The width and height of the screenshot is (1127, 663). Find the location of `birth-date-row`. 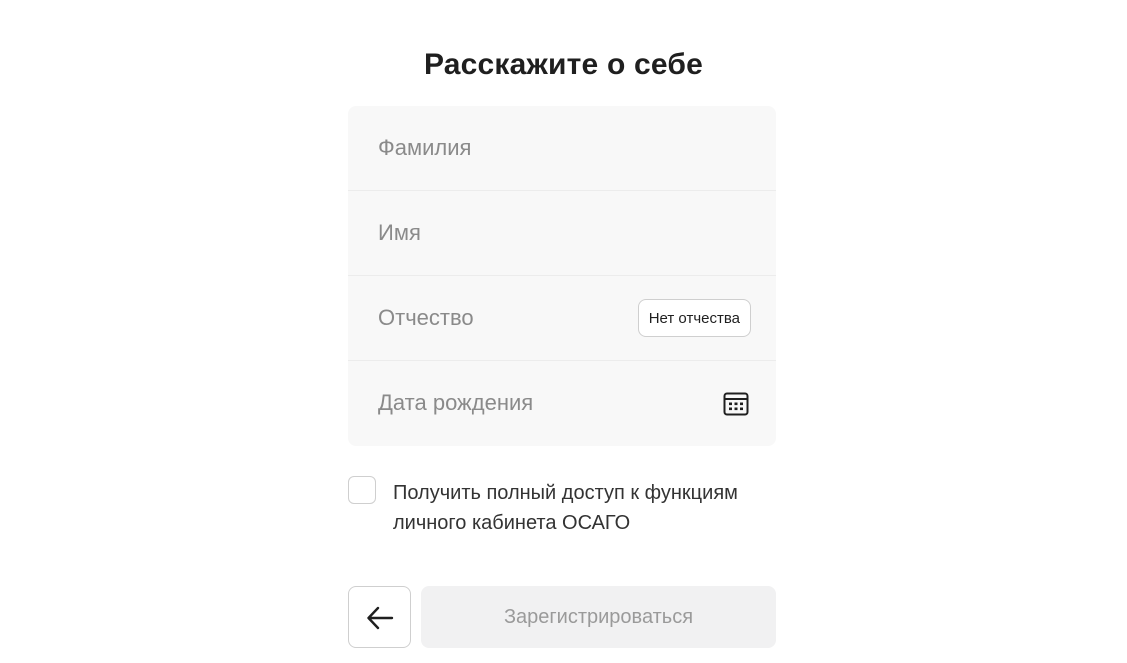

birth-date-row is located at coordinates (562, 403).